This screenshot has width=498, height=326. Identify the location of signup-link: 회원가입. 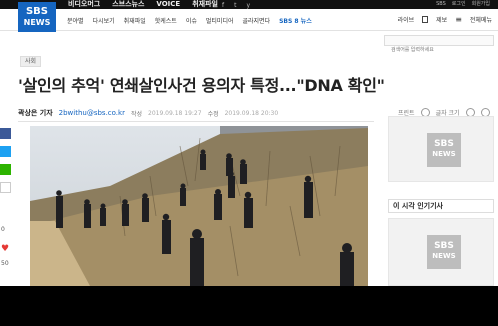
(481, 4).